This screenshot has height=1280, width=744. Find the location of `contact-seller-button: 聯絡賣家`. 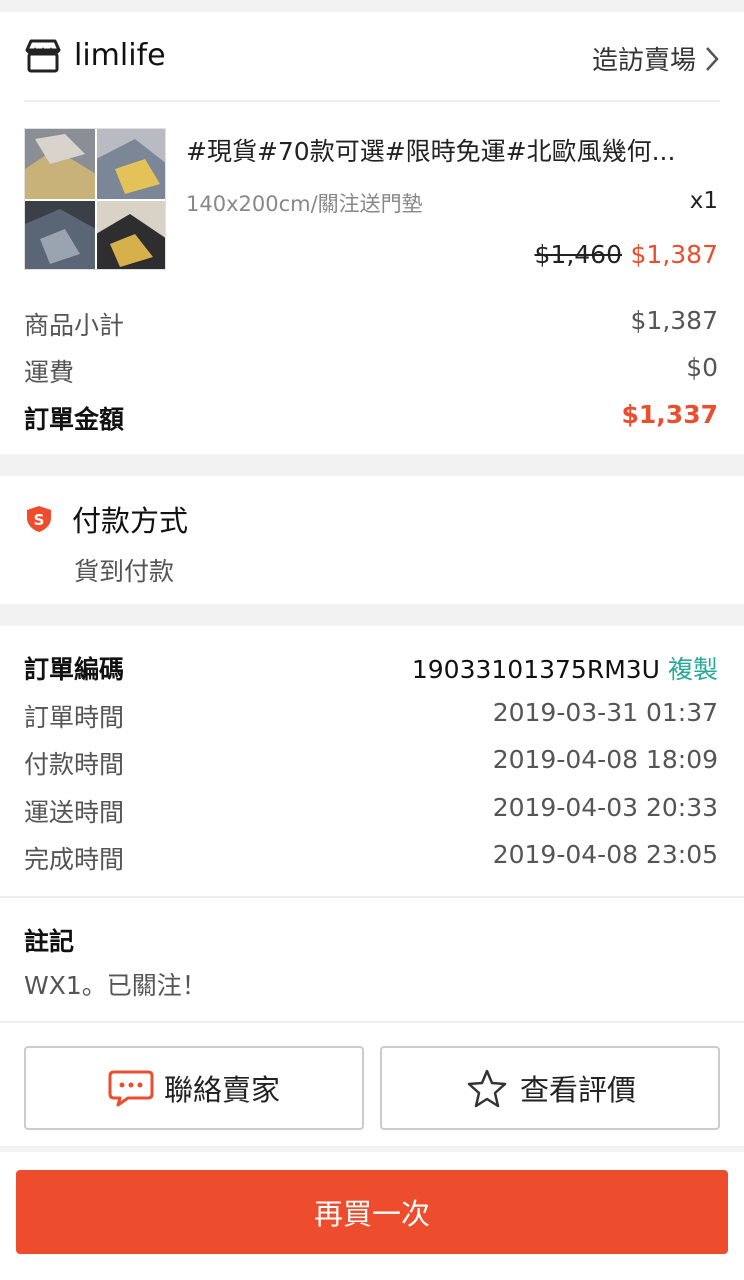

contact-seller-button: 聯絡賣家 is located at coordinates (194, 1088).